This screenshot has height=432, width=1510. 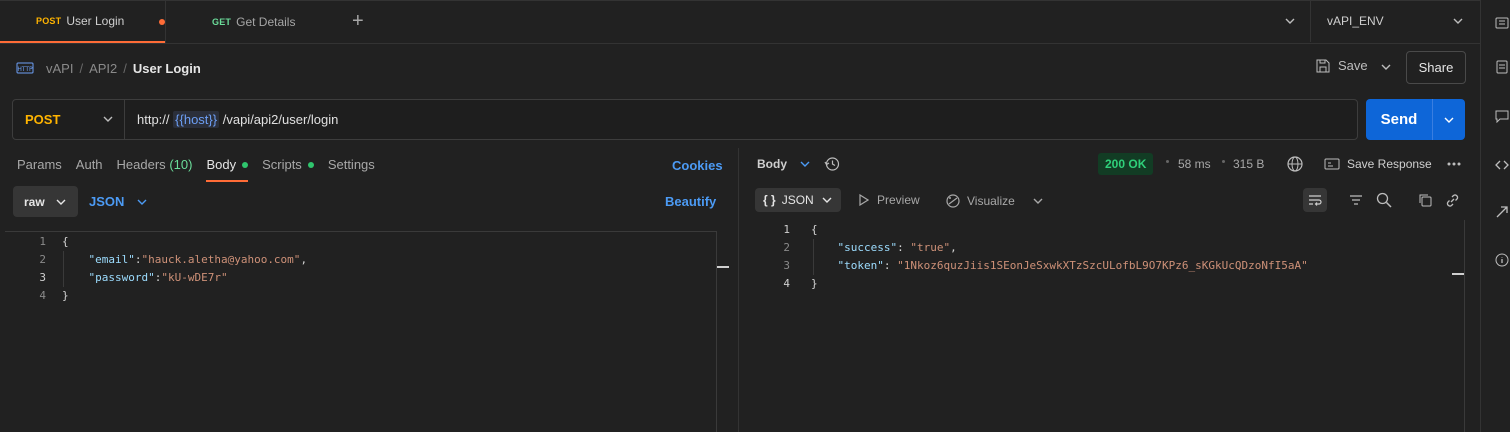 What do you see at coordinates (39, 167) in the screenshot?
I see `tab-params: Params` at bounding box center [39, 167].